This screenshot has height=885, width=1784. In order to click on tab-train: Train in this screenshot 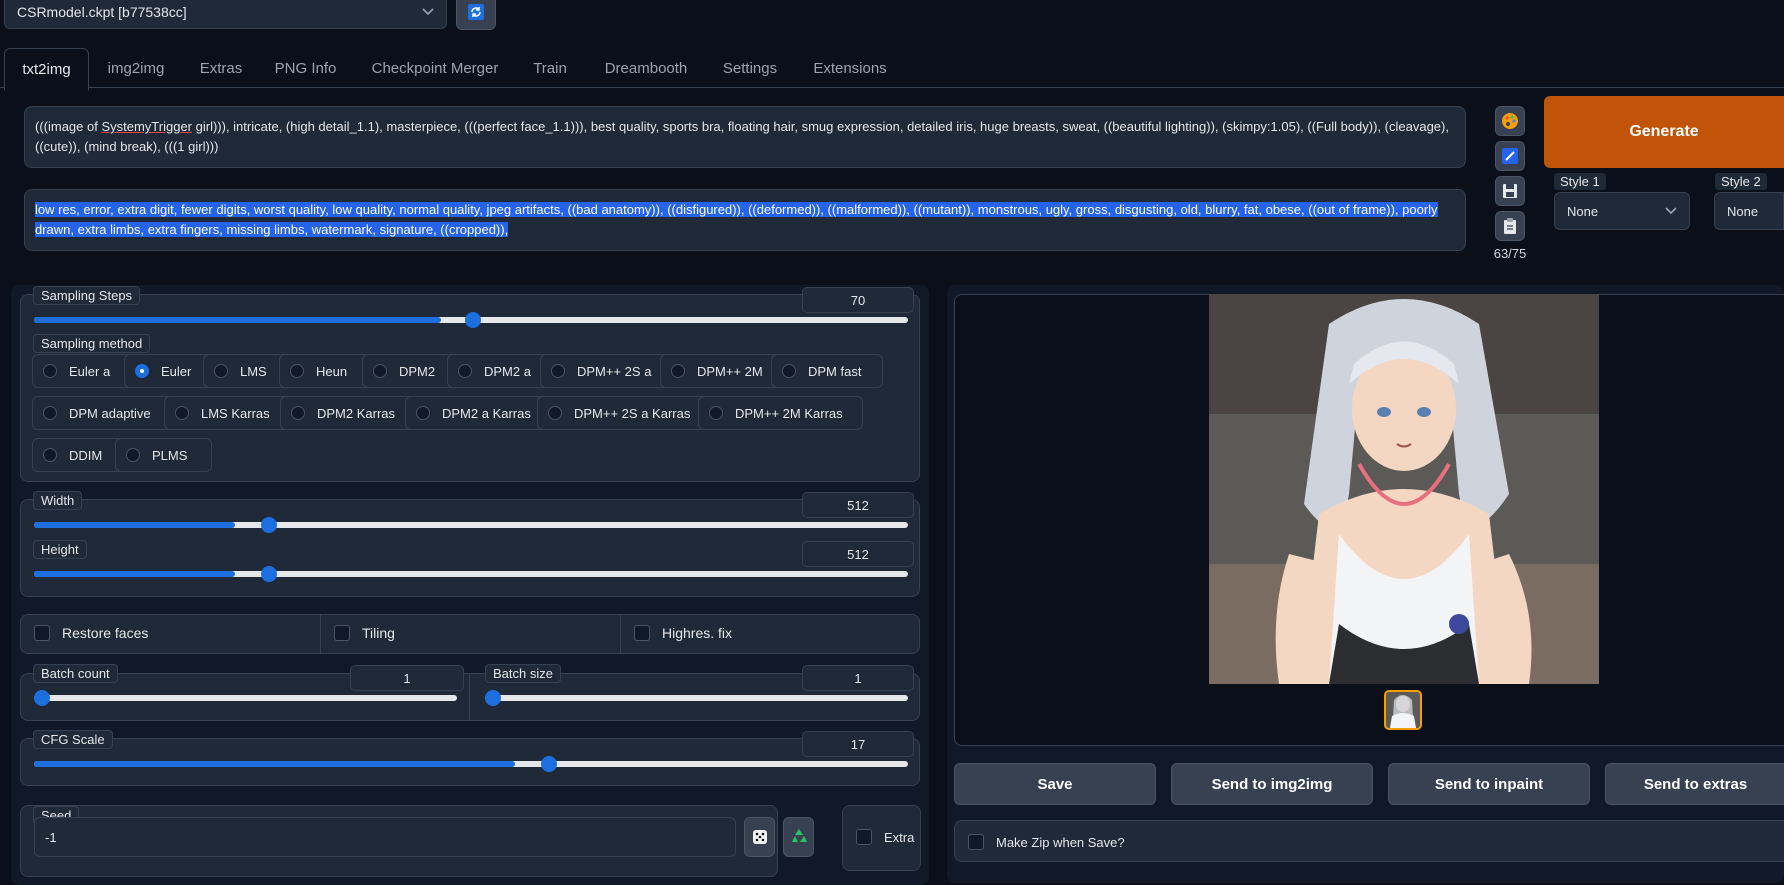, I will do `click(550, 68)`.